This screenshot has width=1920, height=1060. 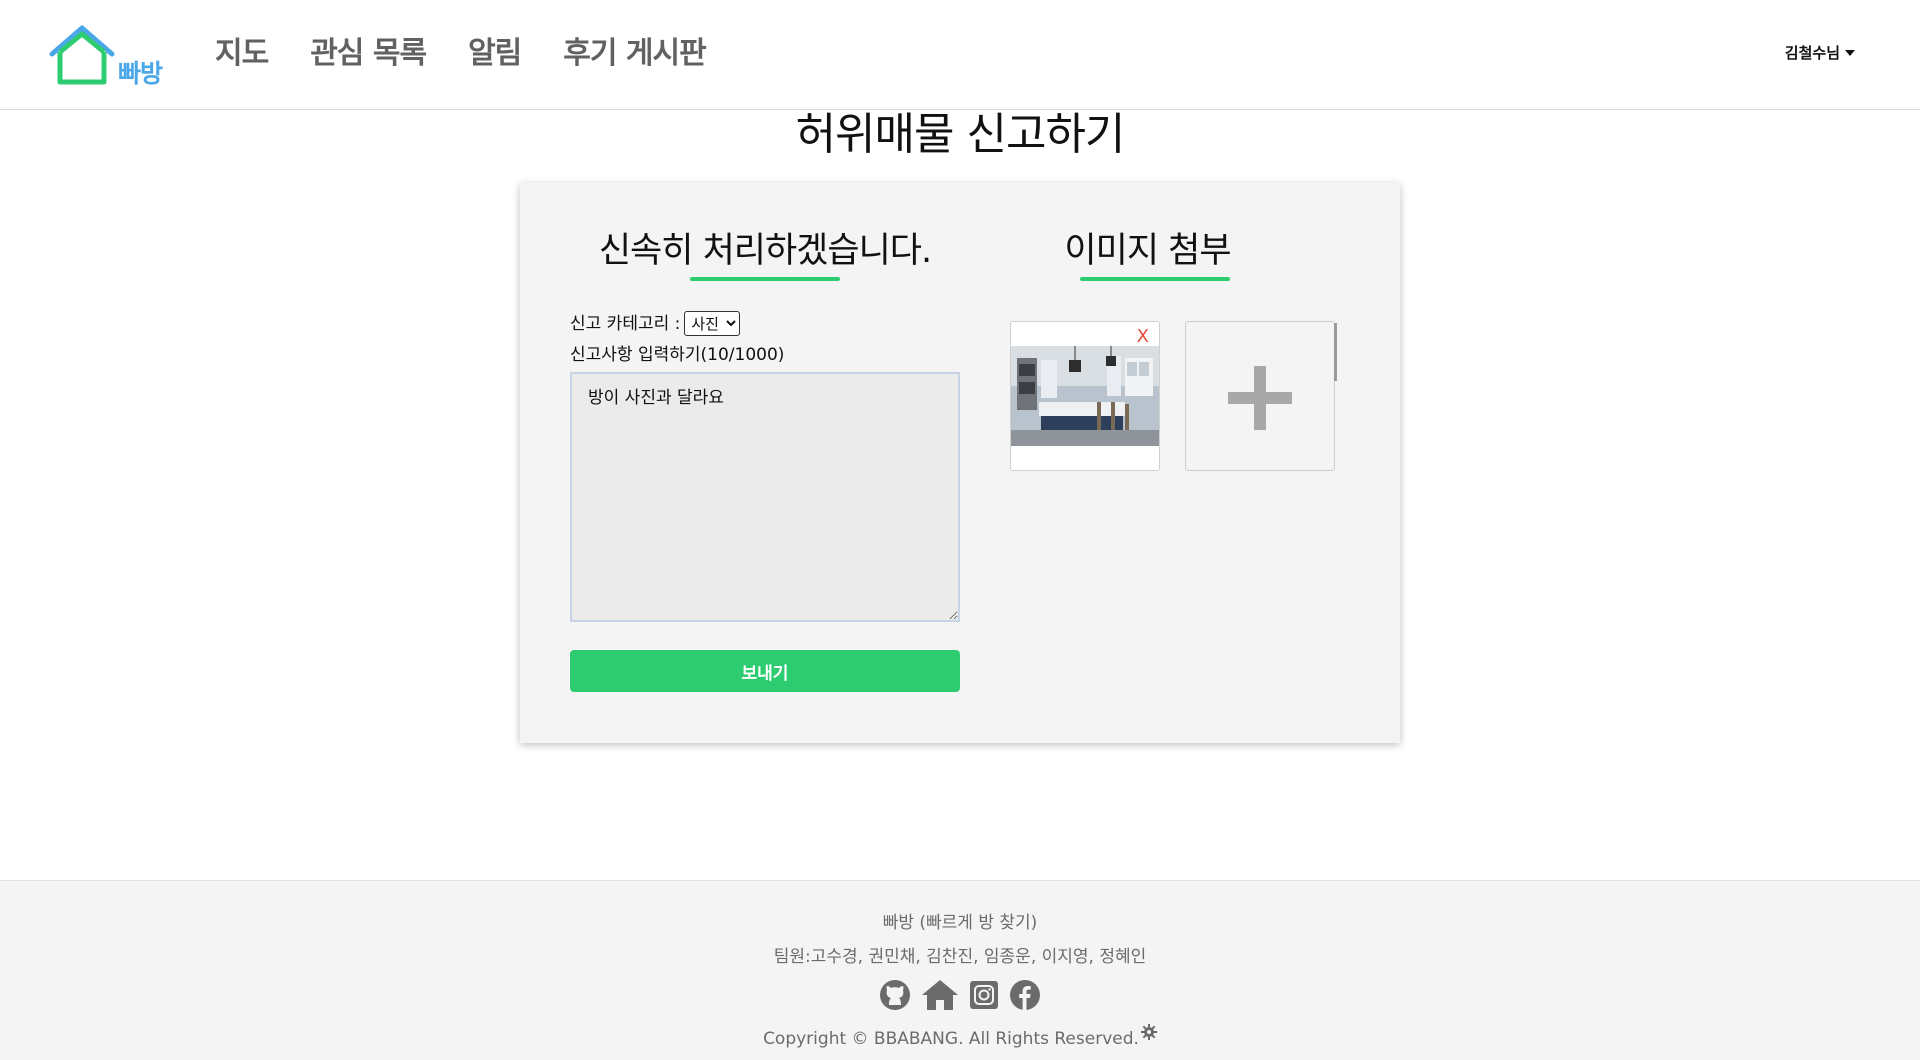 I want to click on house-logo-icon, so click(x=82, y=55).